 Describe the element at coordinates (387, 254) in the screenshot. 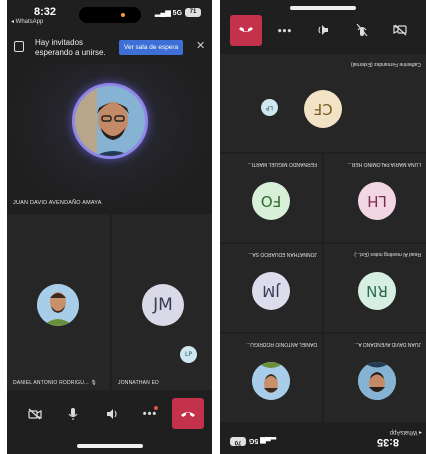

I see `participant-name: Read AI meeting notes (Ext...)` at that location.